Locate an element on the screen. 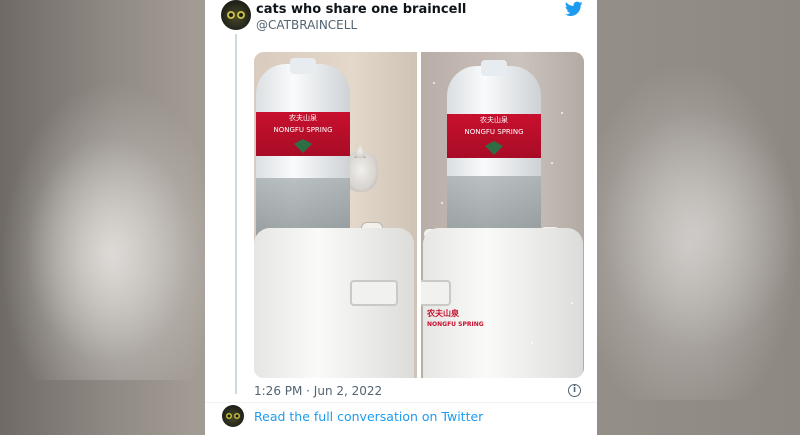  small-avatar is located at coordinates (233, 416).